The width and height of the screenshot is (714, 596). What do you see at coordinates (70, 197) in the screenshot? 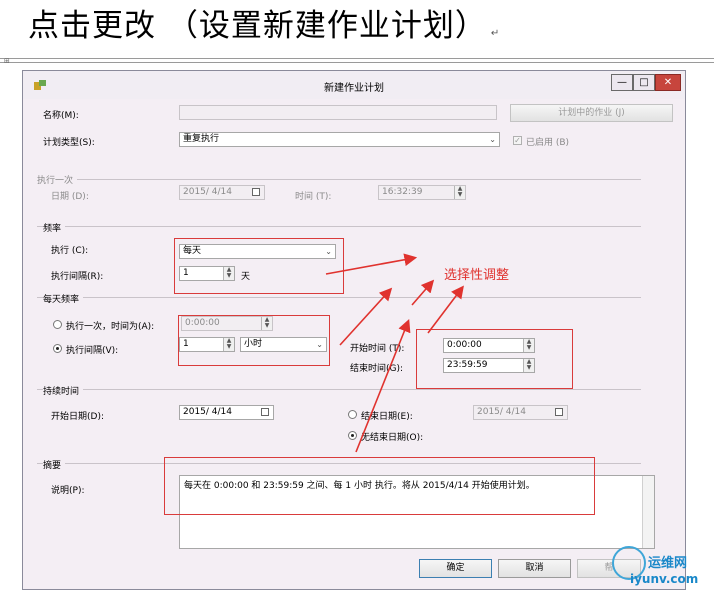
I see `one-time-date-label: 日期 (D):` at bounding box center [70, 197].